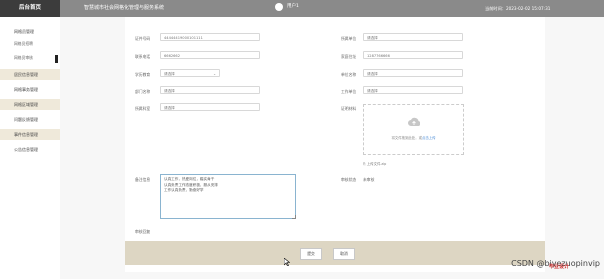 The width and height of the screenshot is (604, 279). I want to click on address-input: 1287766666, so click(413, 55).